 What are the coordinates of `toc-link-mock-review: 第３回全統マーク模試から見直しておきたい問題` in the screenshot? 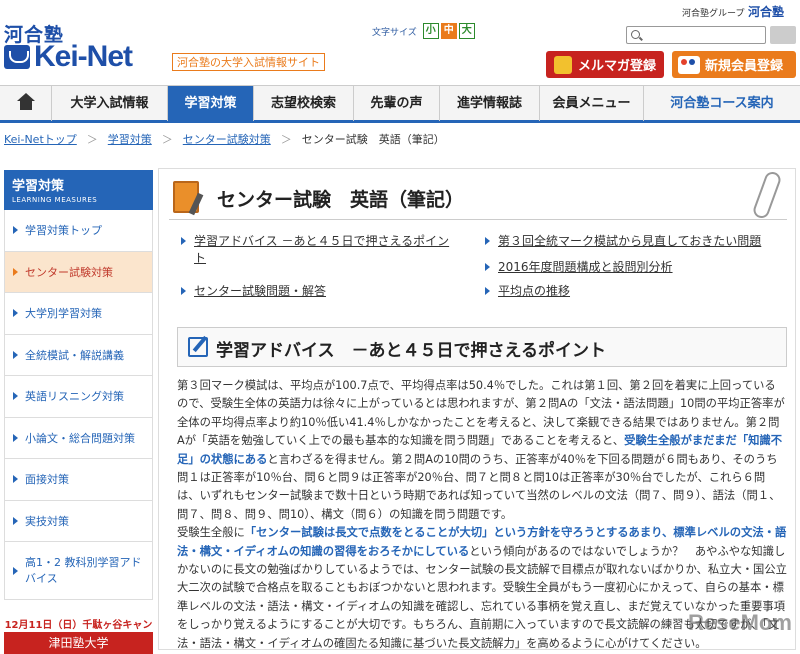 It's located at (623, 241).